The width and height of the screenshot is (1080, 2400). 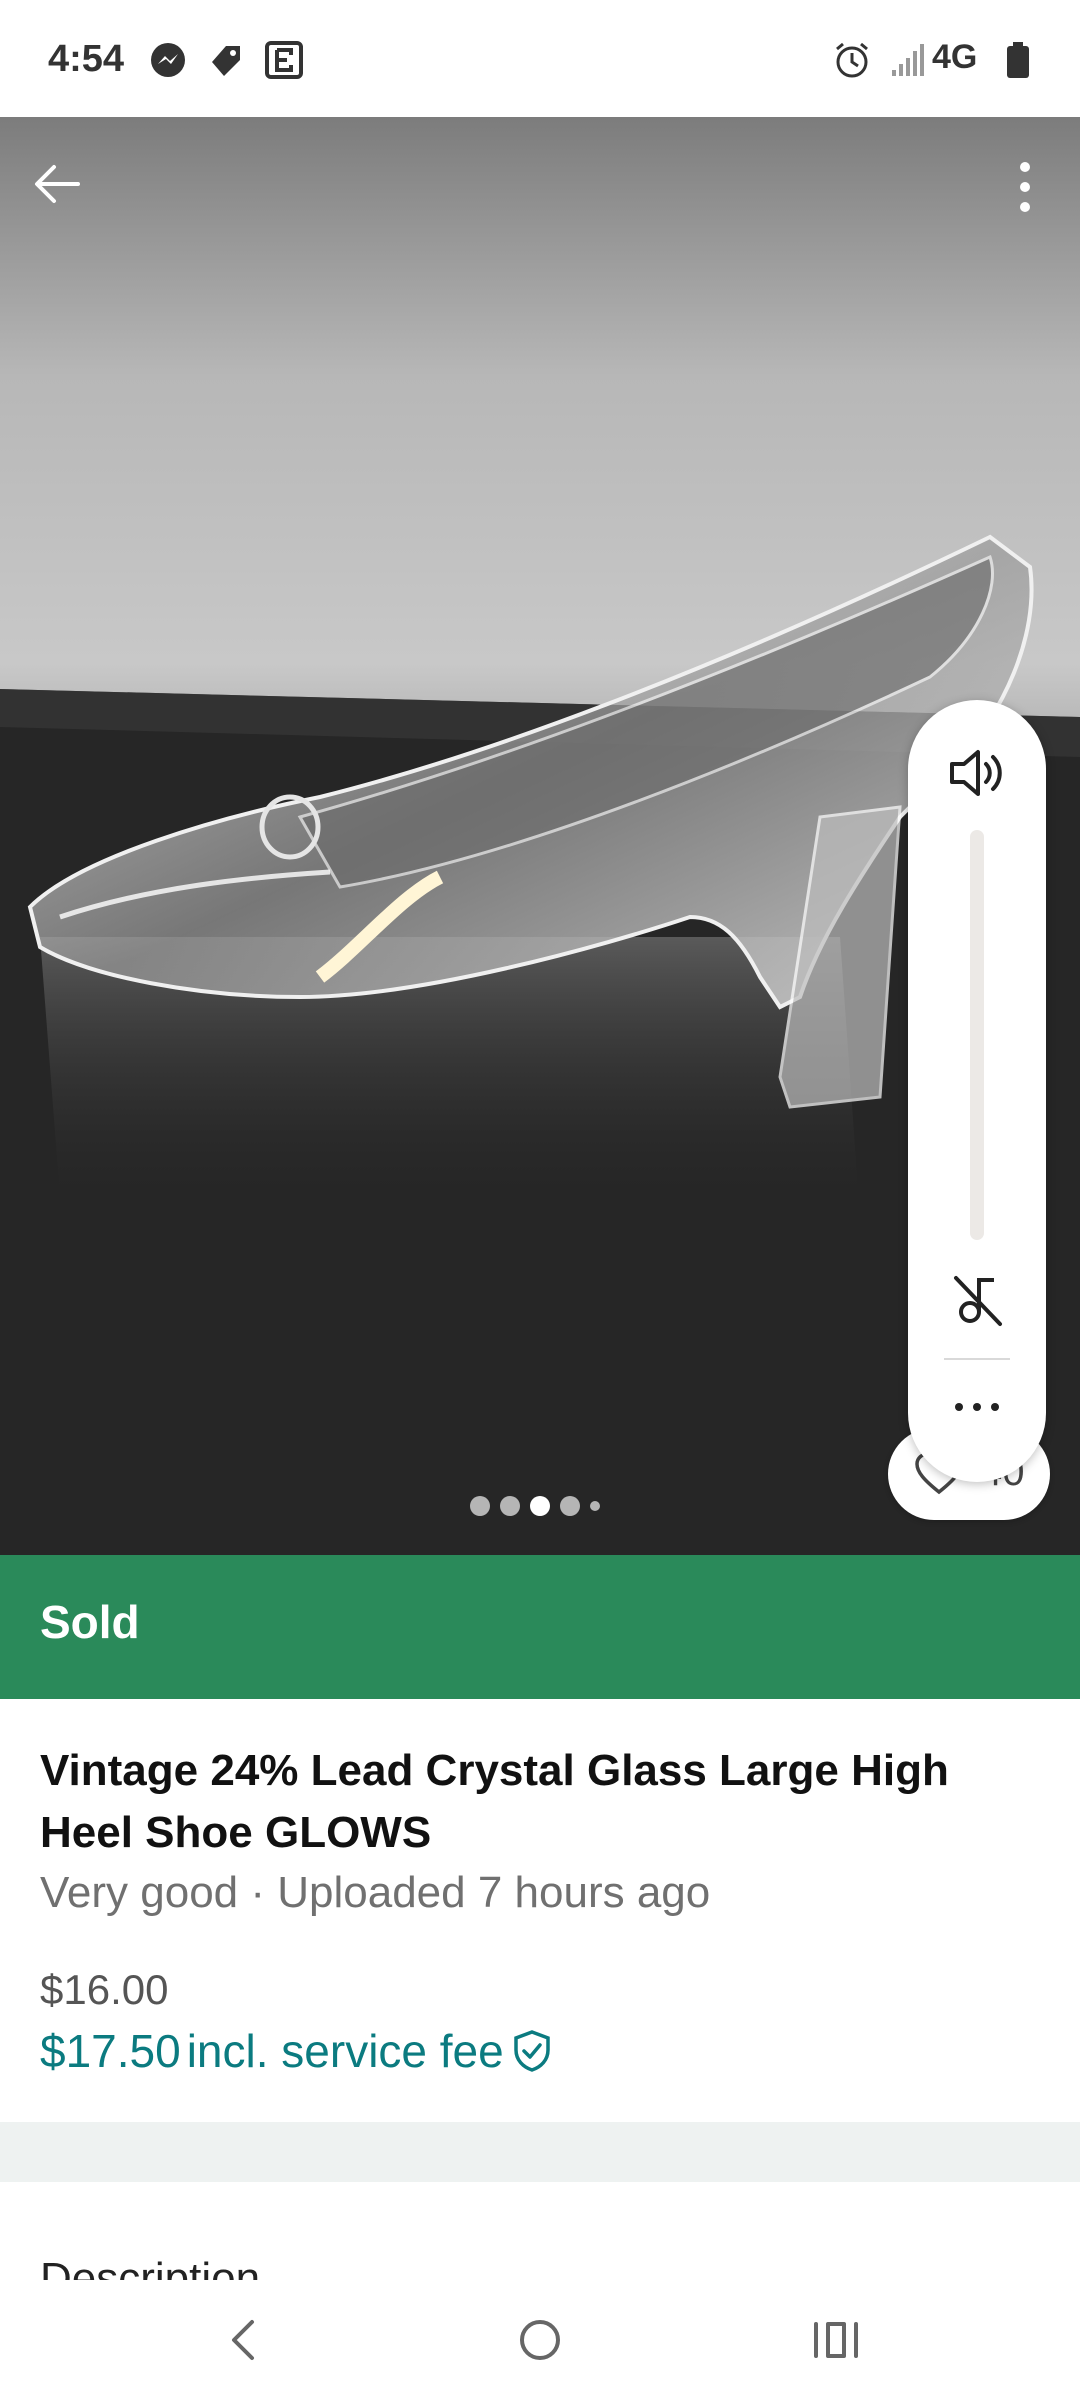 I want to click on volume-panel, so click(x=977, y=1091).